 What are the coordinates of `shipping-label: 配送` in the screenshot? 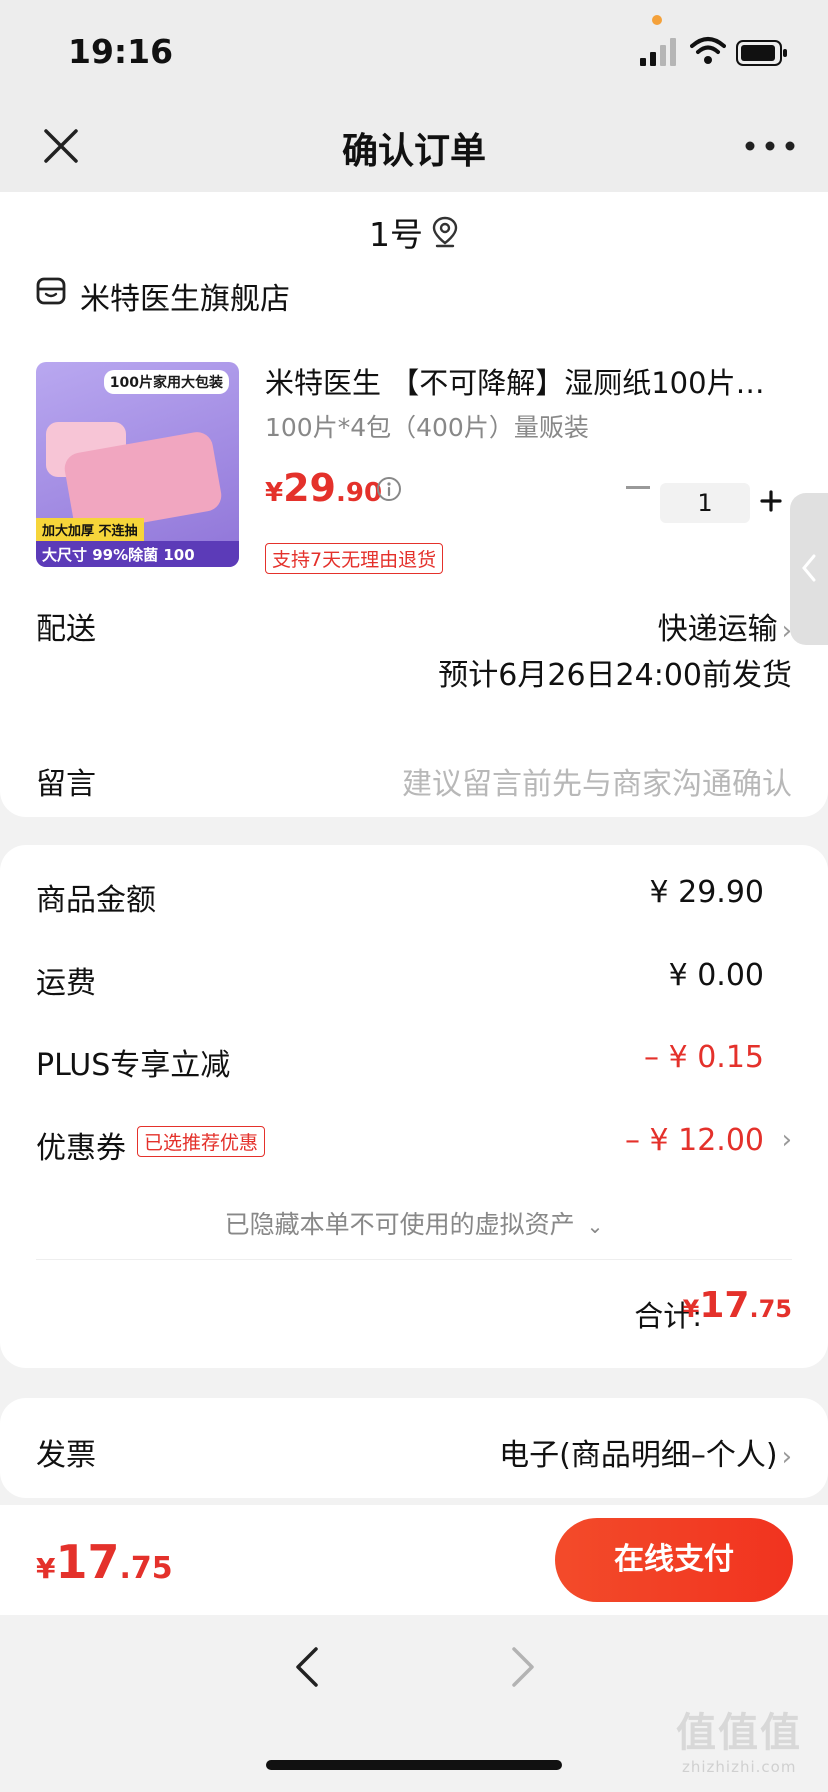 It's located at (66, 629).